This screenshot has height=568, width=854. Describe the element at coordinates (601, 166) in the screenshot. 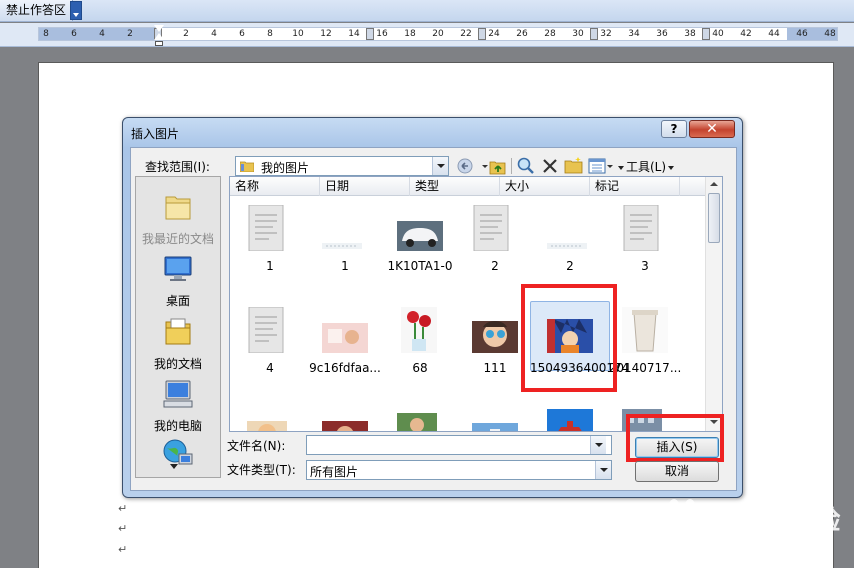

I see `views-icon` at that location.